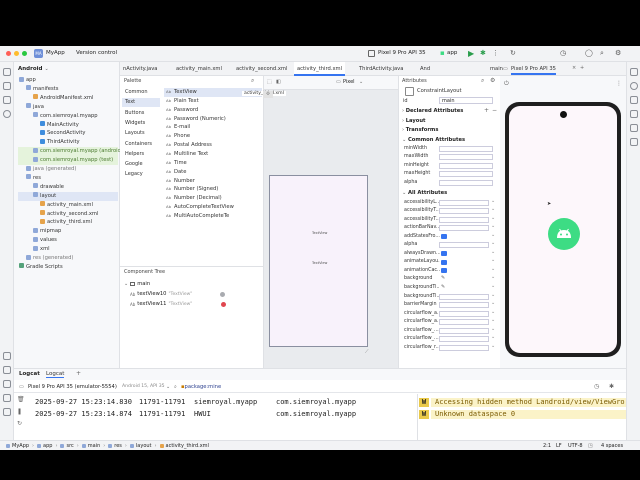 Image resolution: width=640 pixels, height=480 pixels. What do you see at coordinates (432, 111) in the screenshot?
I see `attr-section-header: › Declared Attributes` at bounding box center [432, 111].